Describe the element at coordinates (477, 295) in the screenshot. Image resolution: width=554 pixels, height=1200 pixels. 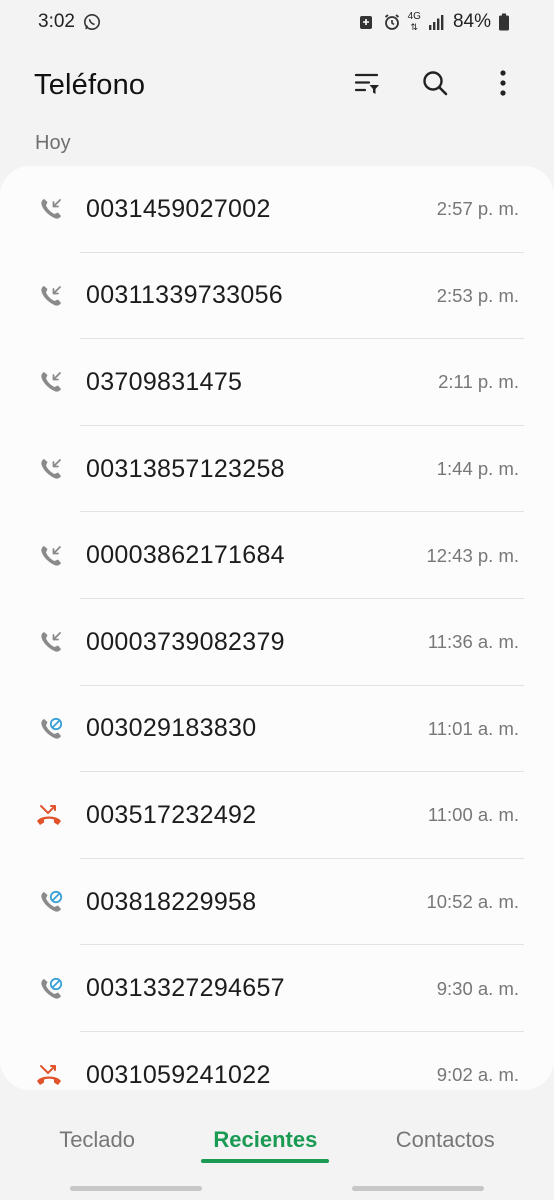
I see `call-time: 2:53 p. m.` at that location.